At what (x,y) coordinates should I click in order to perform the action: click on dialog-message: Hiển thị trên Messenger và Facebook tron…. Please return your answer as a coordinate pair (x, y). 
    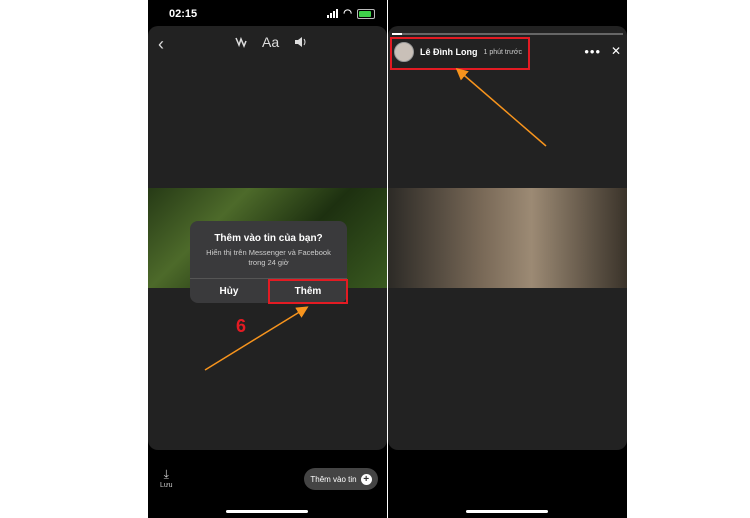
    Looking at the image, I should click on (268, 257).